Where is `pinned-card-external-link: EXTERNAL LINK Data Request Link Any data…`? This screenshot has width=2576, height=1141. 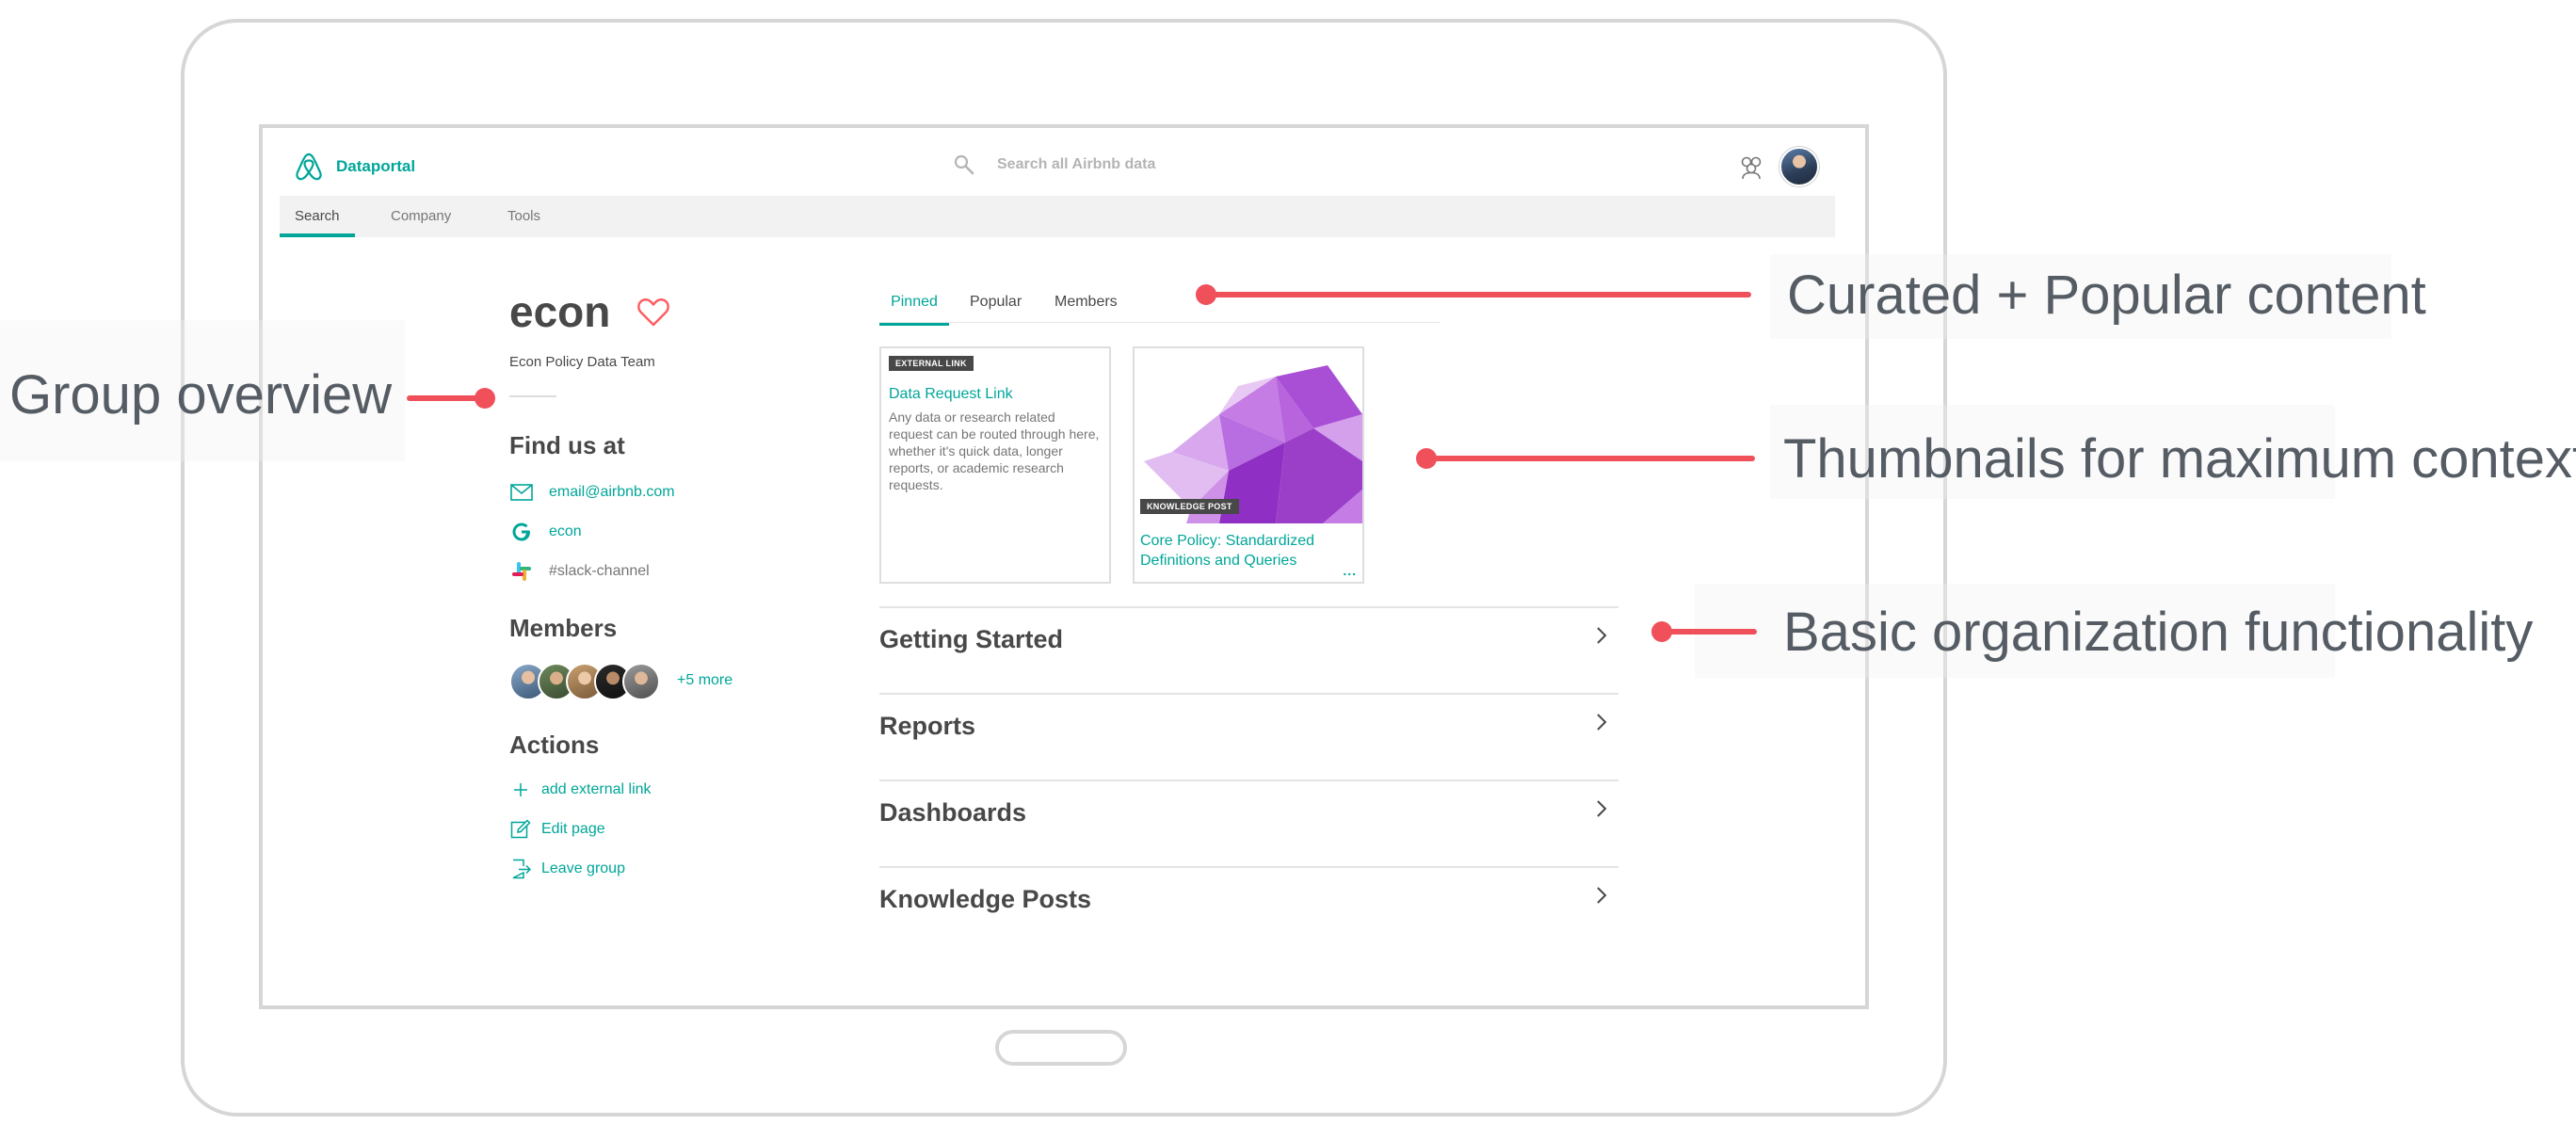
pinned-card-external-link: EXTERNAL LINK Data Request Link Any data… is located at coordinates (995, 465).